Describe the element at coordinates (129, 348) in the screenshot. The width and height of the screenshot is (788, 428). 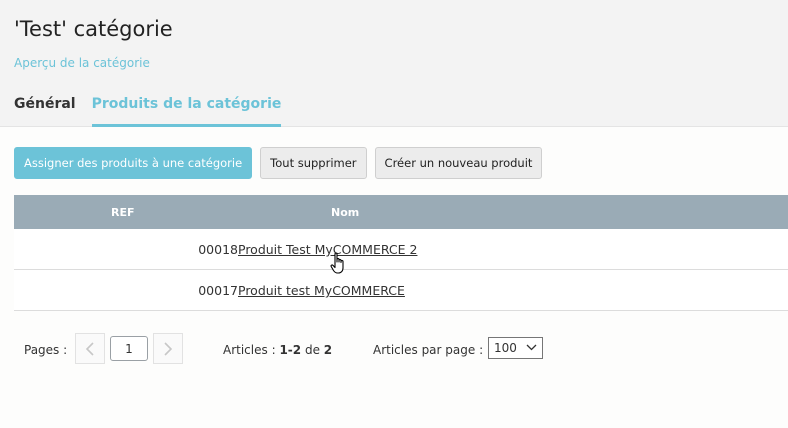
I see `page-number-input` at that location.